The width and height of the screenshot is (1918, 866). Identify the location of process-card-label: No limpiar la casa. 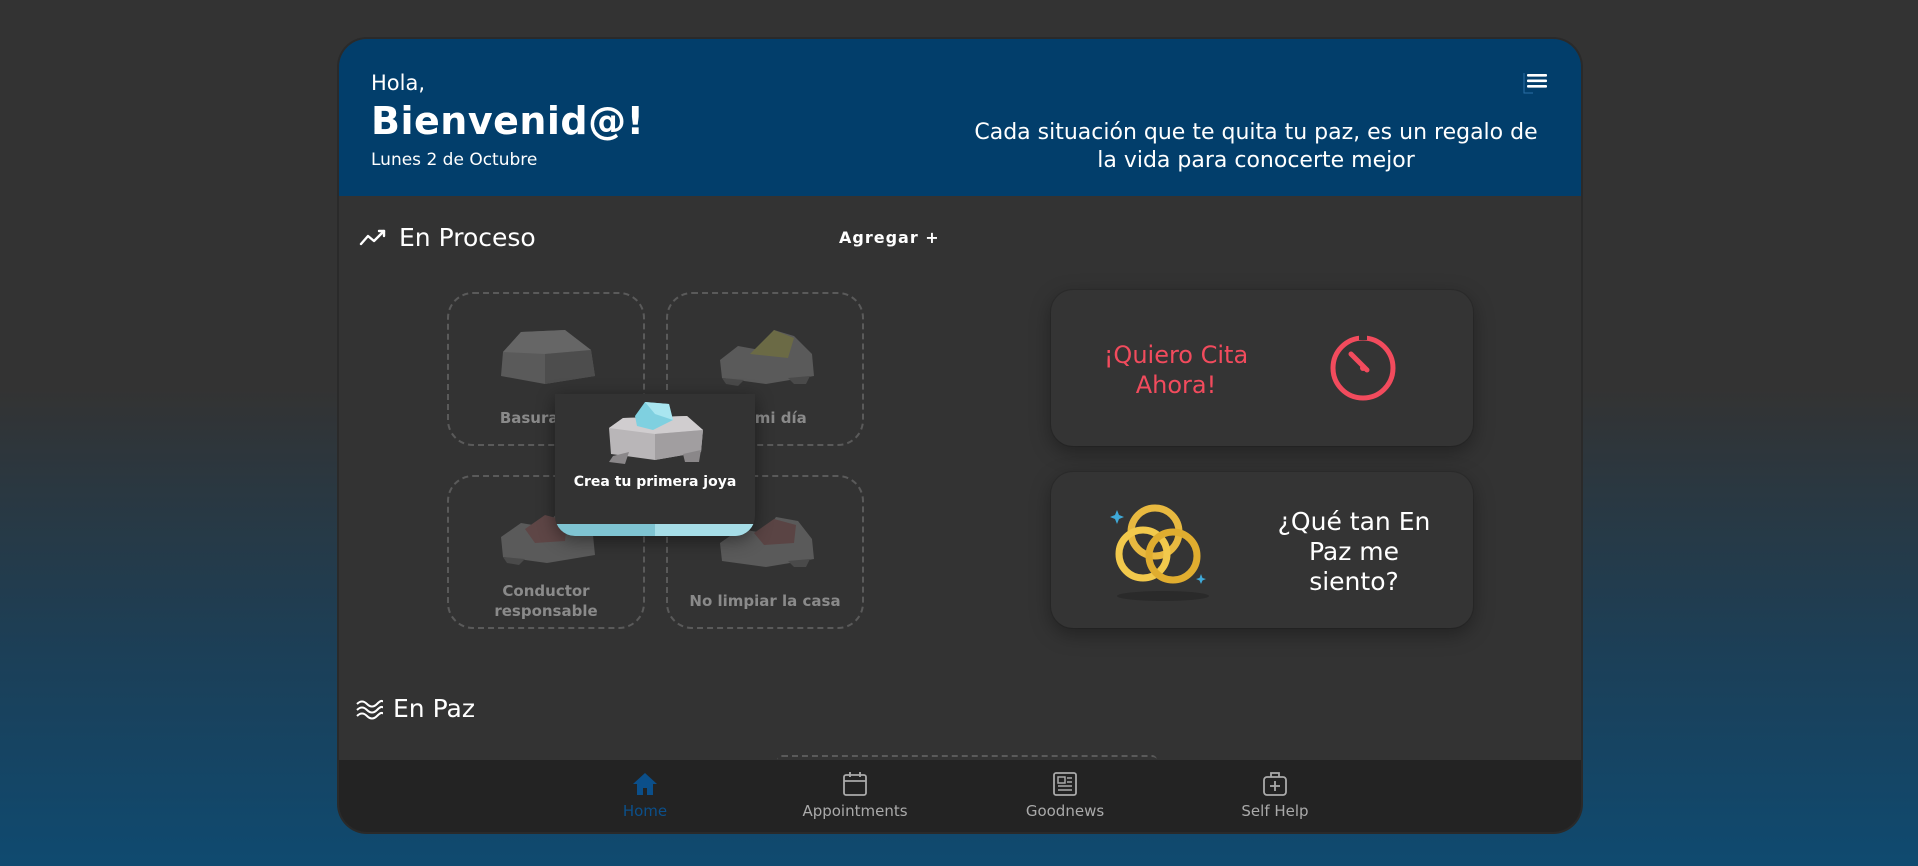
(765, 601).